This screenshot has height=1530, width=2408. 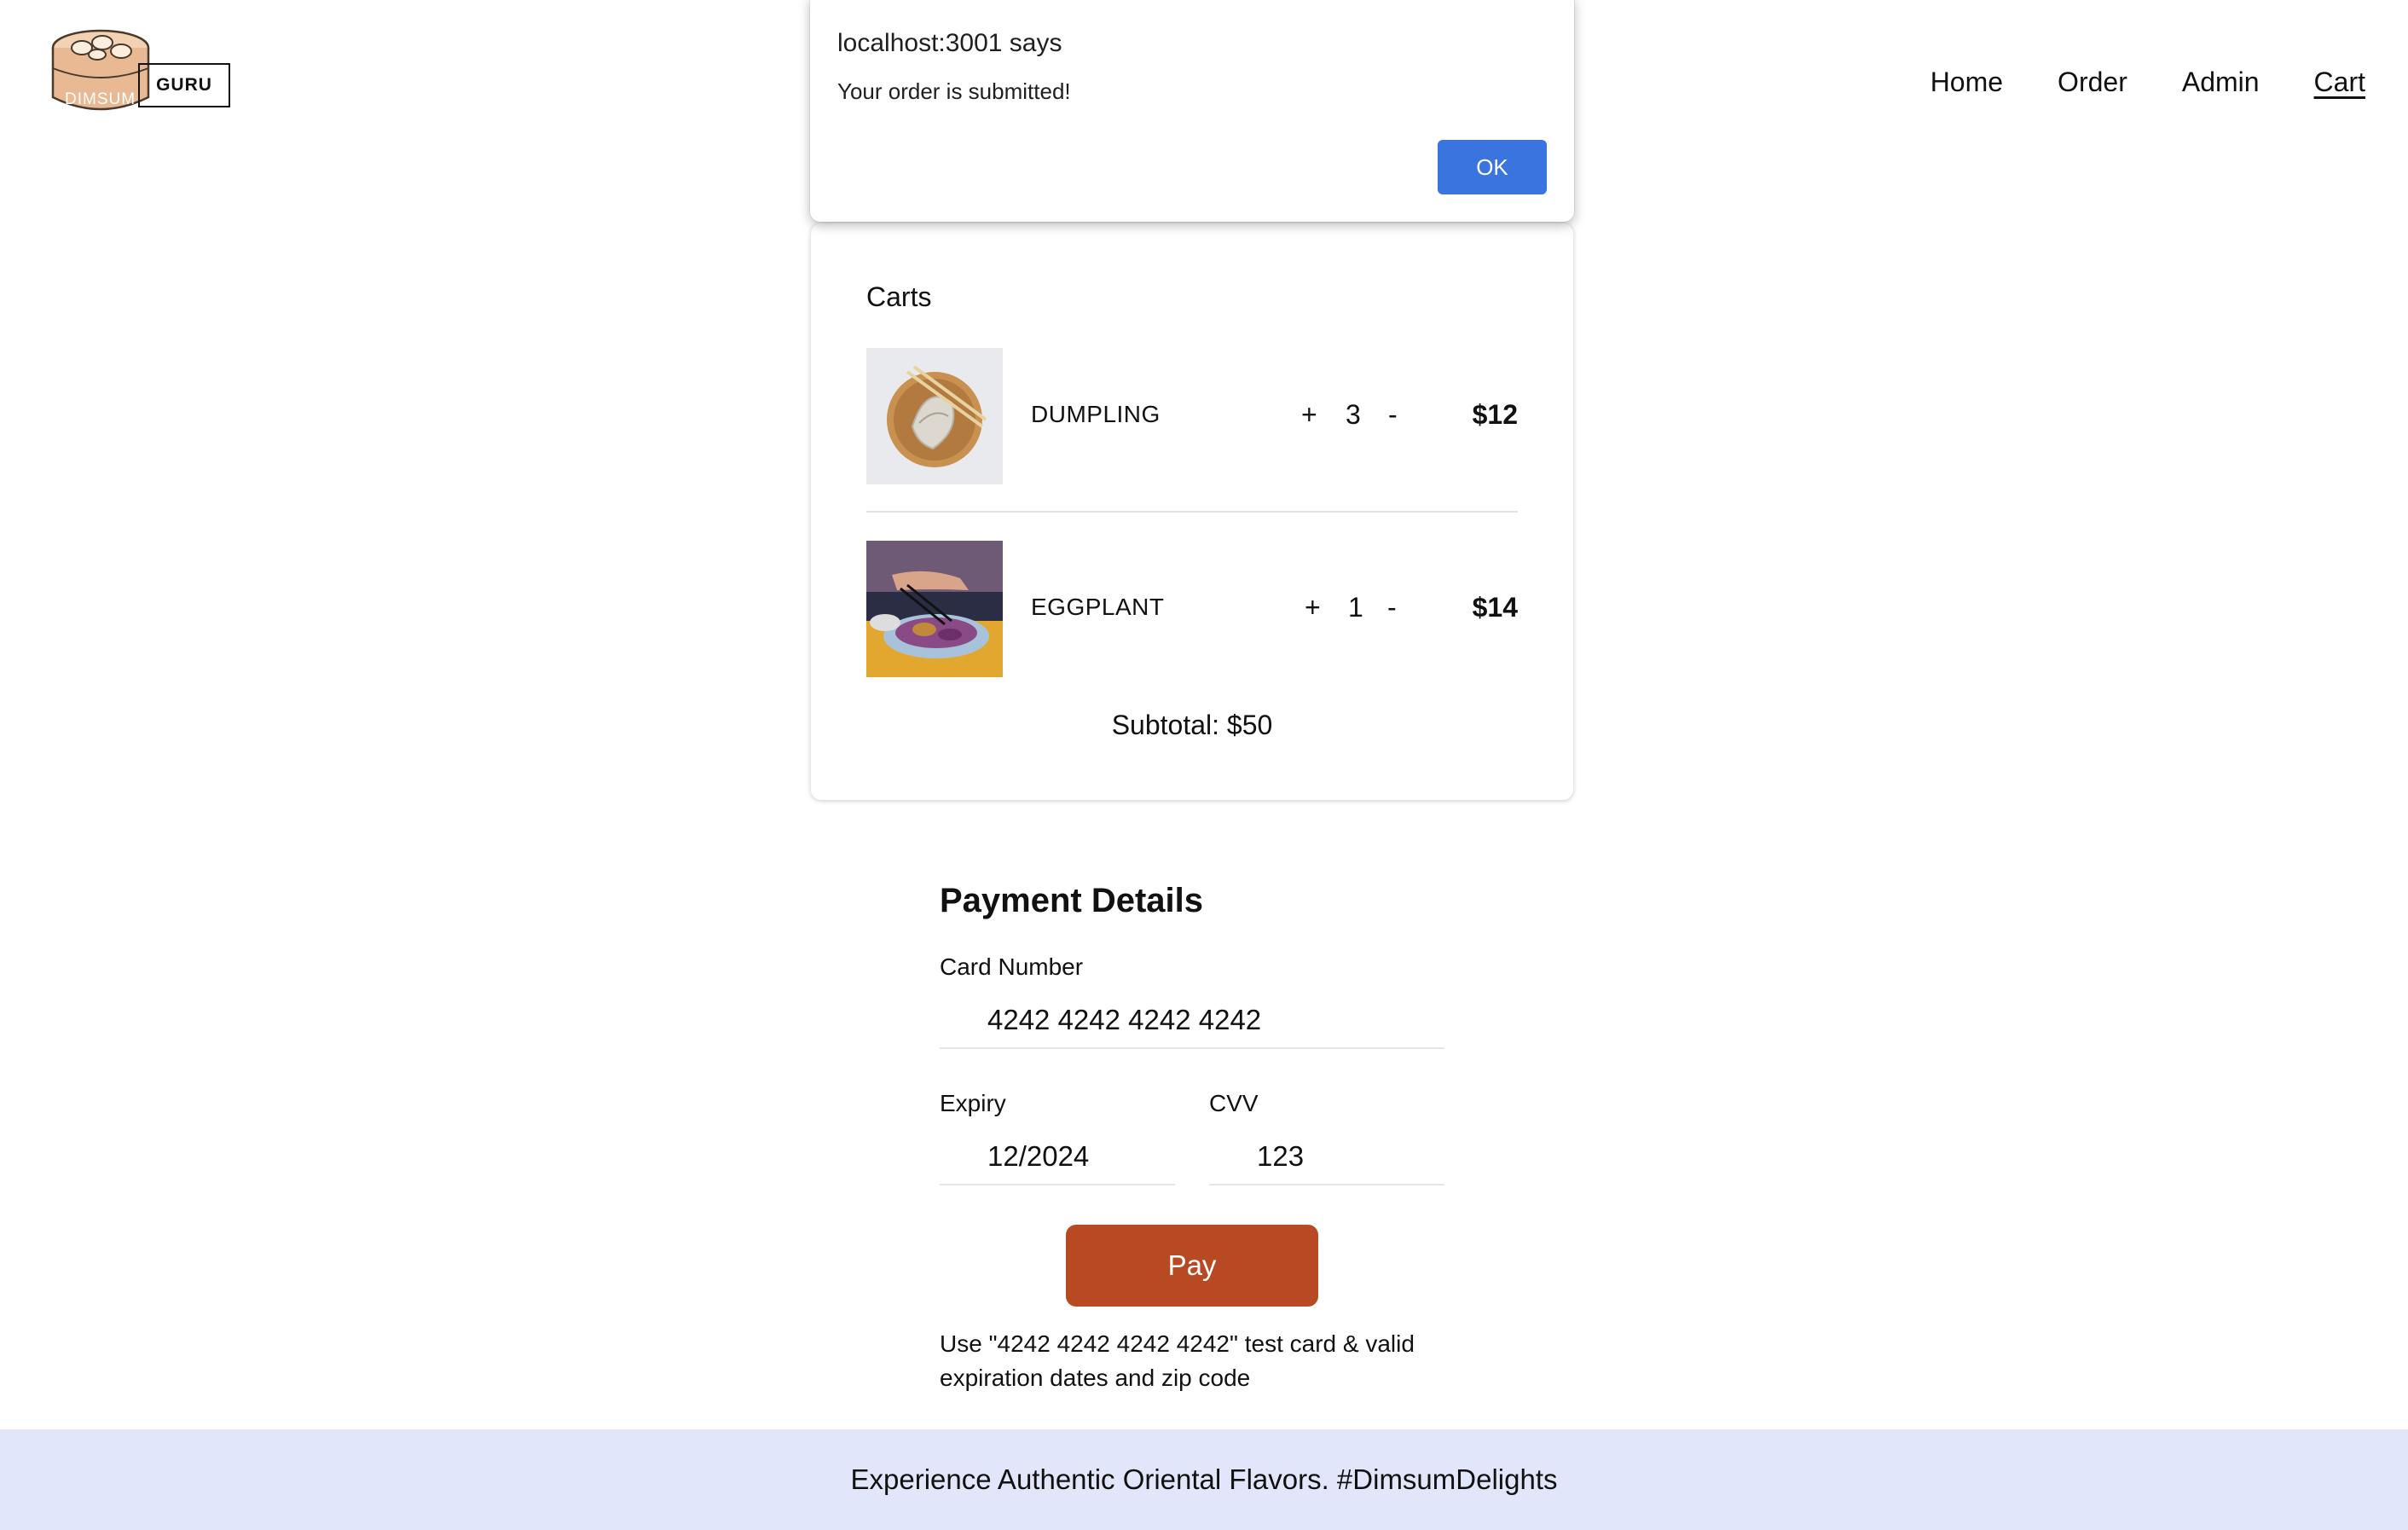 I want to click on cvv-label: CVV, so click(x=1234, y=1103).